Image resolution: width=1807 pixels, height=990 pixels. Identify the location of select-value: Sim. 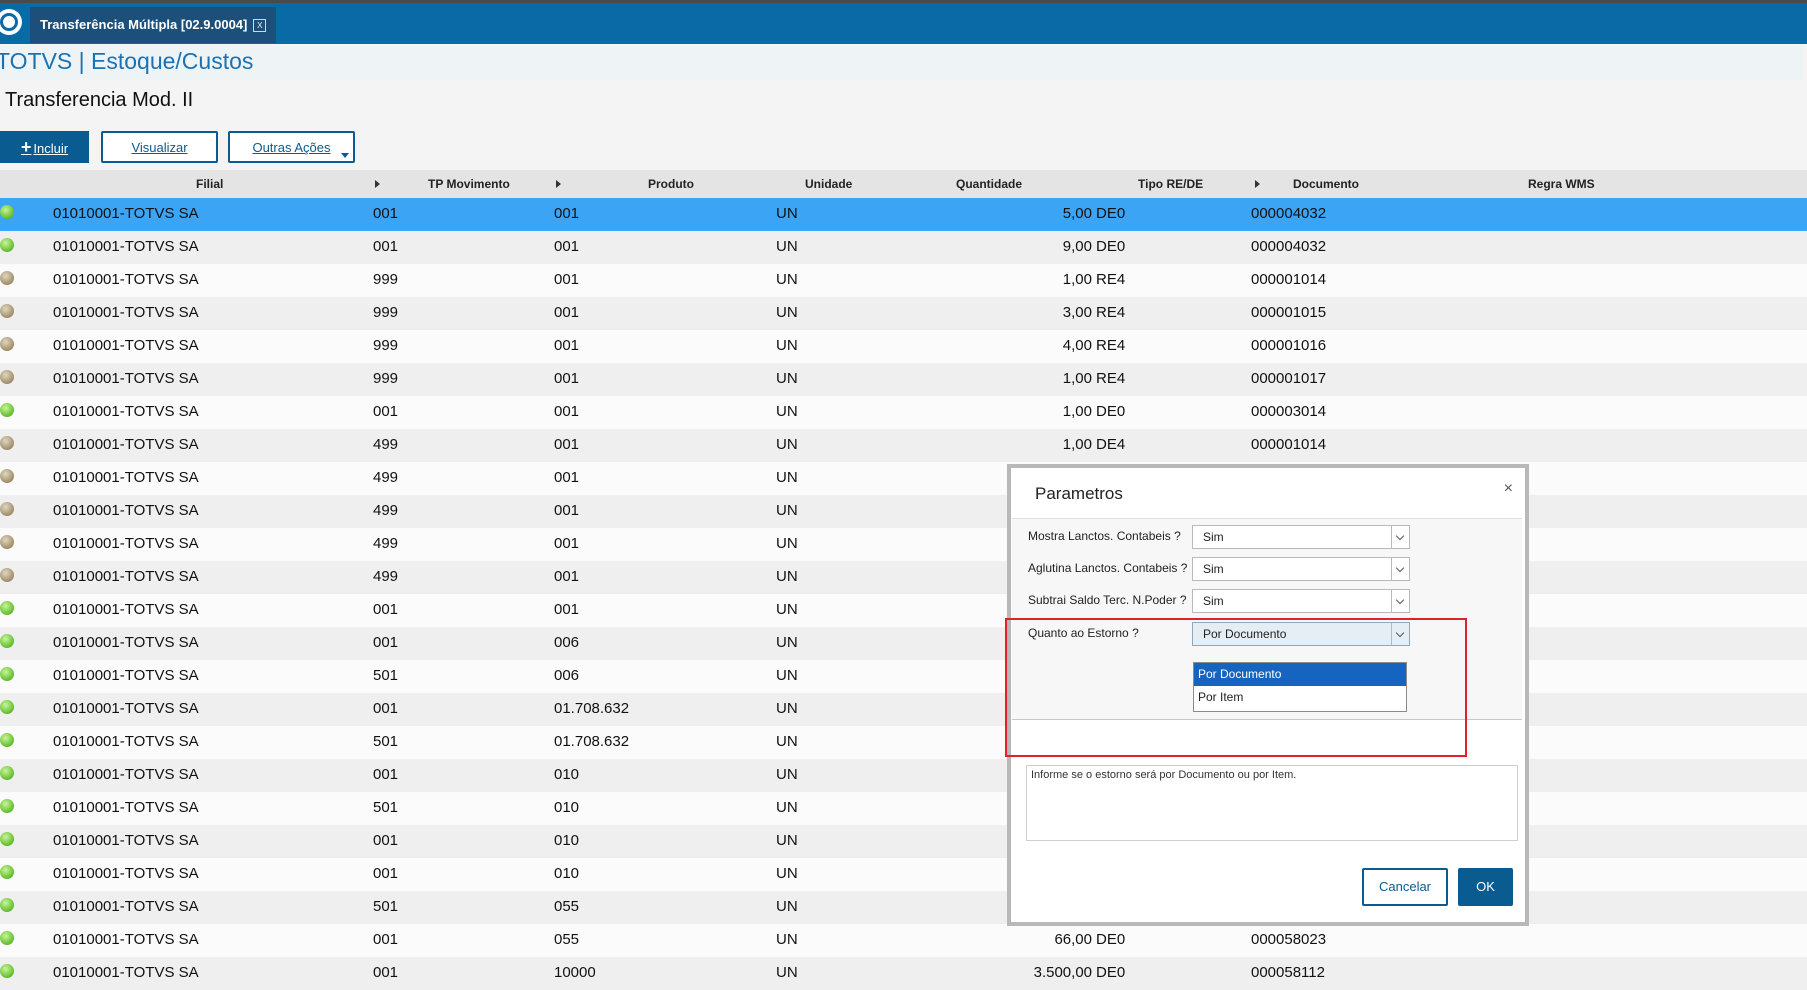
(1213, 601).